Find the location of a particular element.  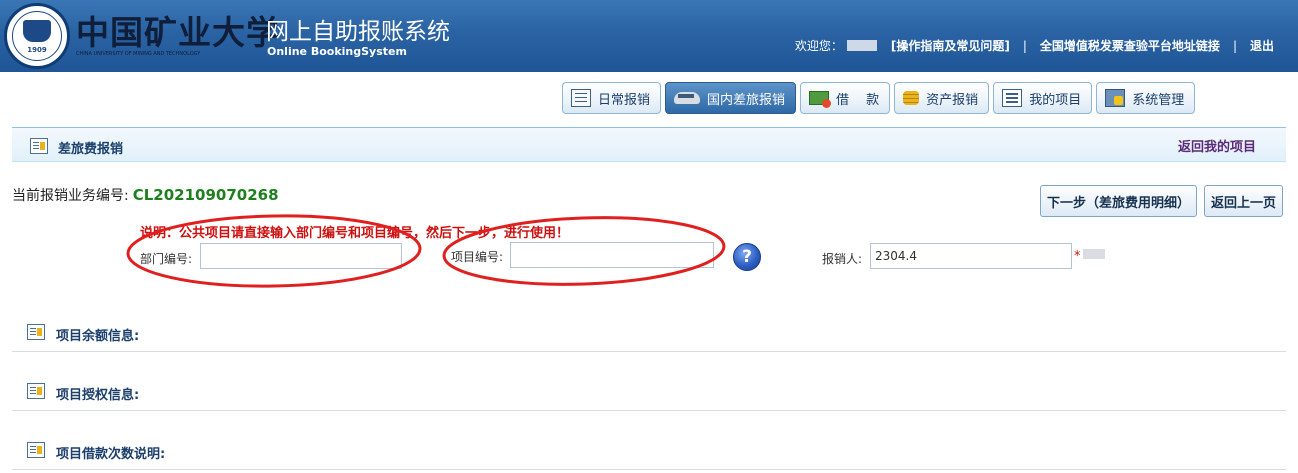

tab-loan: 借 款 is located at coordinates (845, 98).